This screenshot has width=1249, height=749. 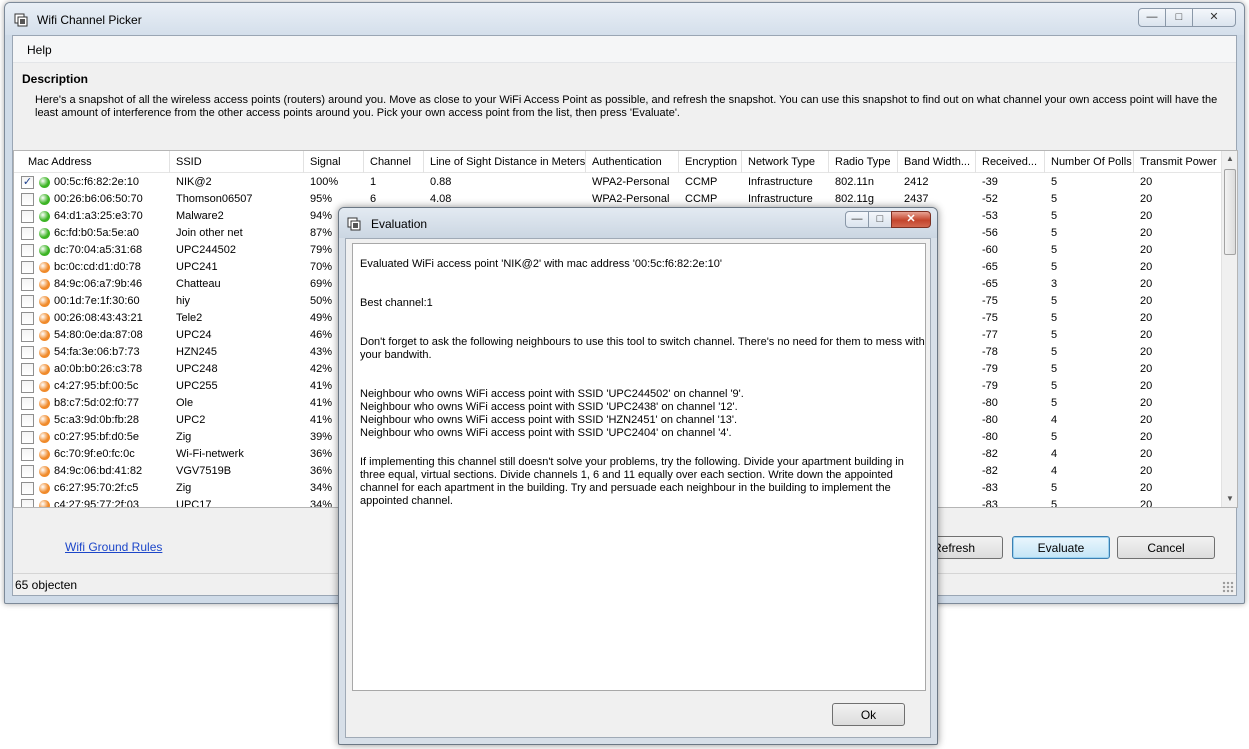 I want to click on scroll-up-icon: ▲, so click(x=1229, y=159).